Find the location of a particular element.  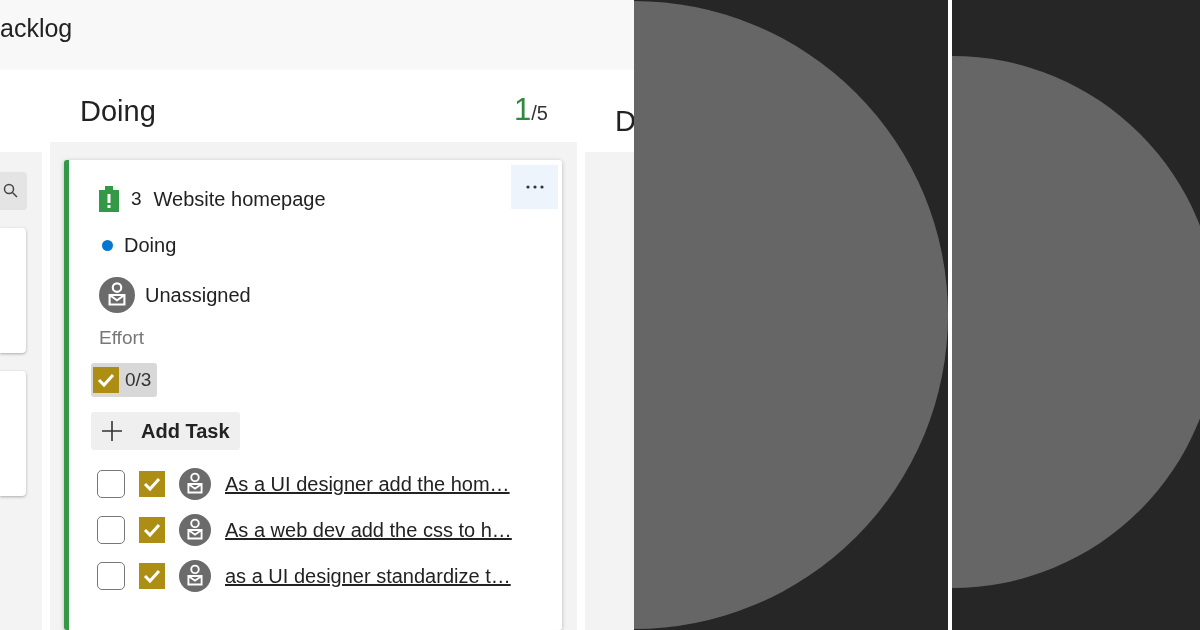

wip-count: 1/5 is located at coordinates (531, 110).